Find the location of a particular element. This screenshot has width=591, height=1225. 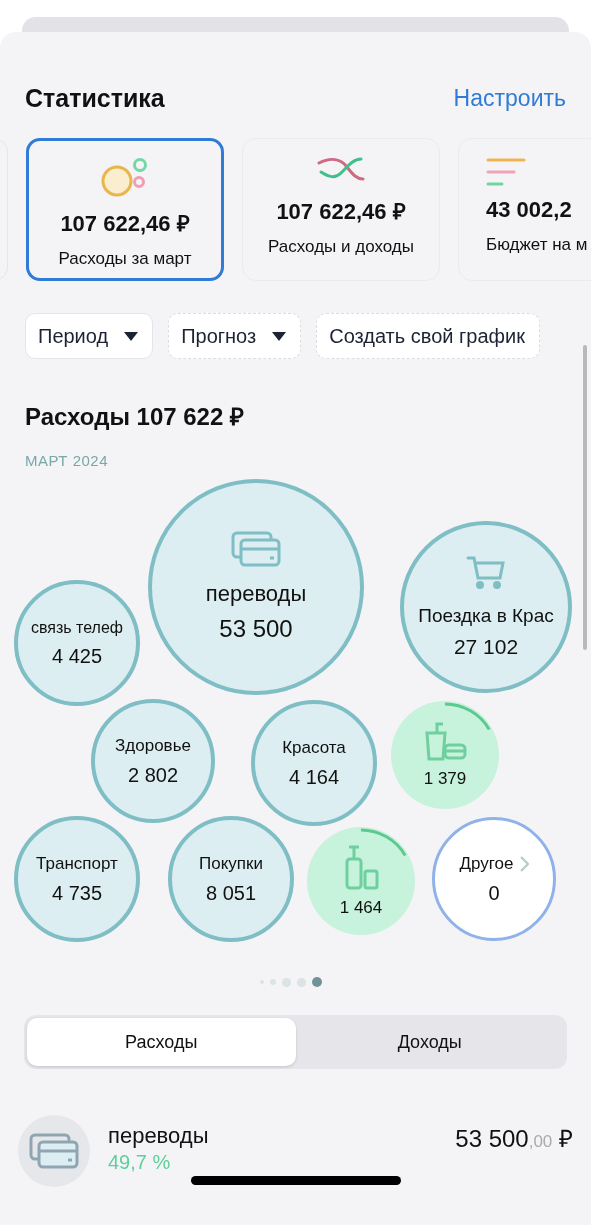

filter-button: Период is located at coordinates (89, 336).